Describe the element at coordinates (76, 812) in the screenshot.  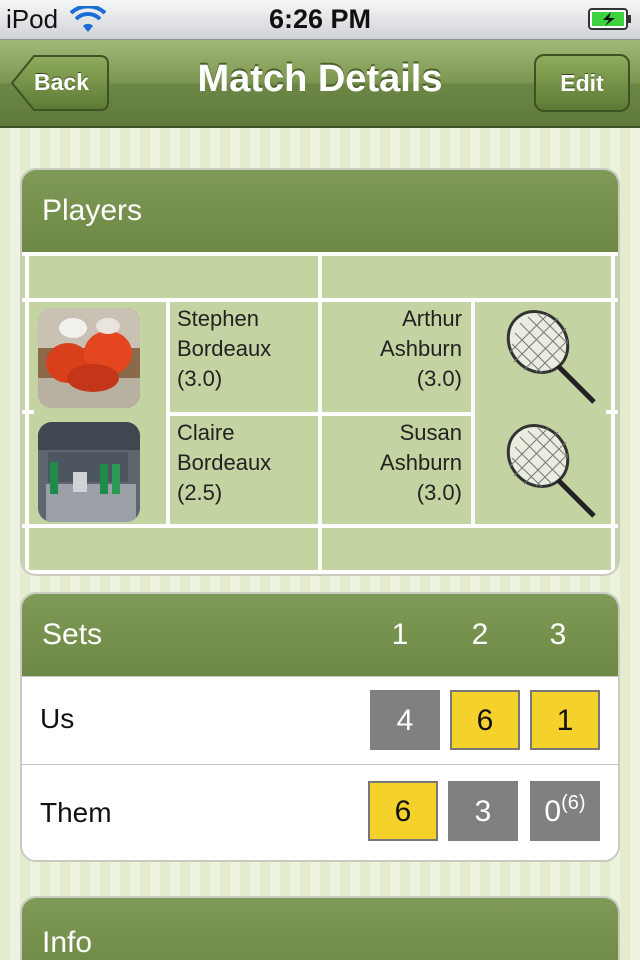
I see `team-label-them: Them` at that location.